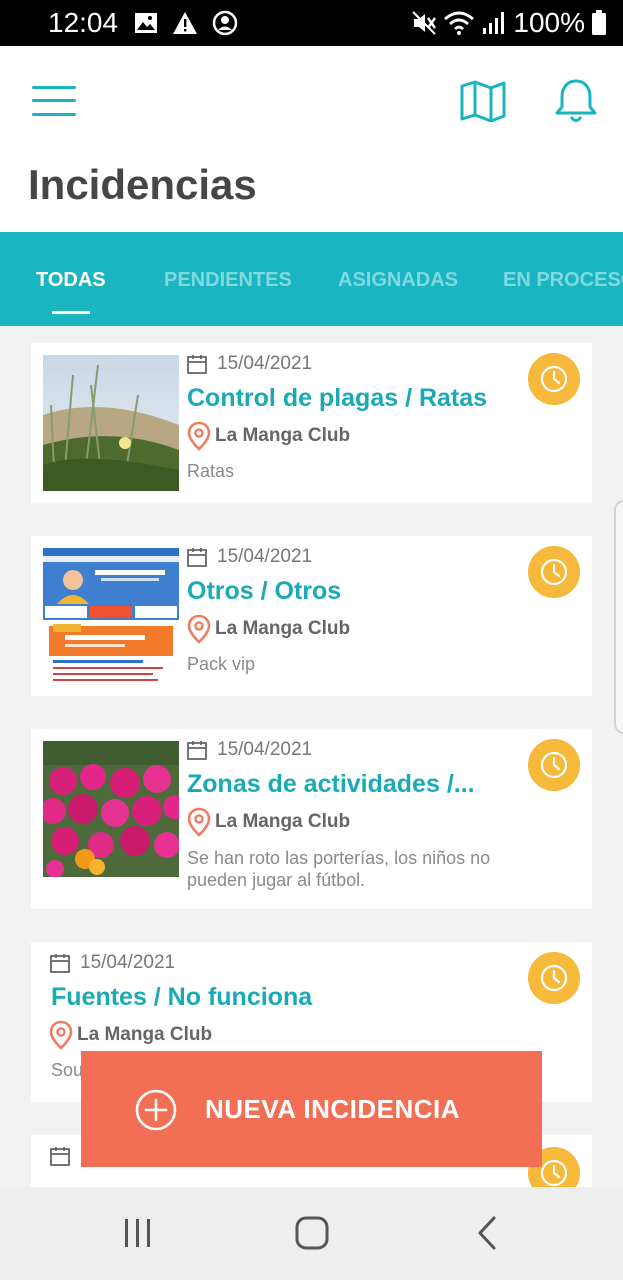 This screenshot has height=1280, width=623. I want to click on scroll-handle, so click(618, 617).